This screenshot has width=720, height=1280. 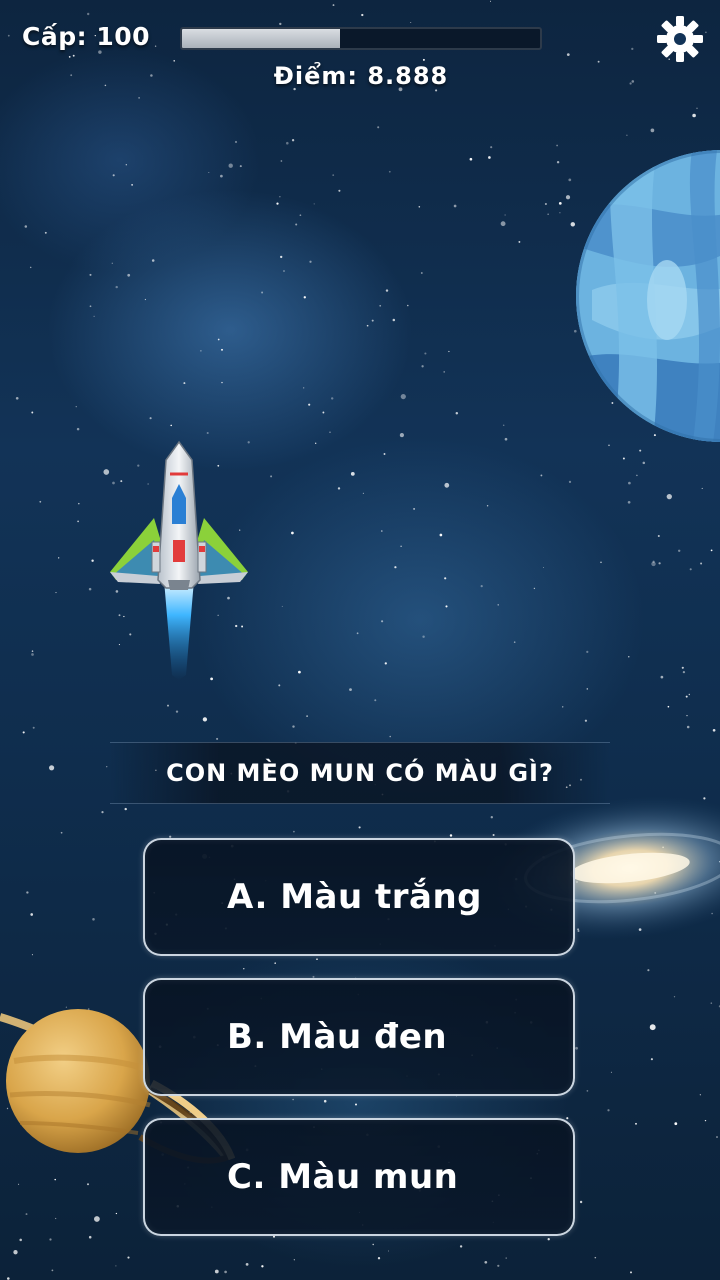 I want to click on answer-button-a: A. Màu trắng, so click(x=359, y=897).